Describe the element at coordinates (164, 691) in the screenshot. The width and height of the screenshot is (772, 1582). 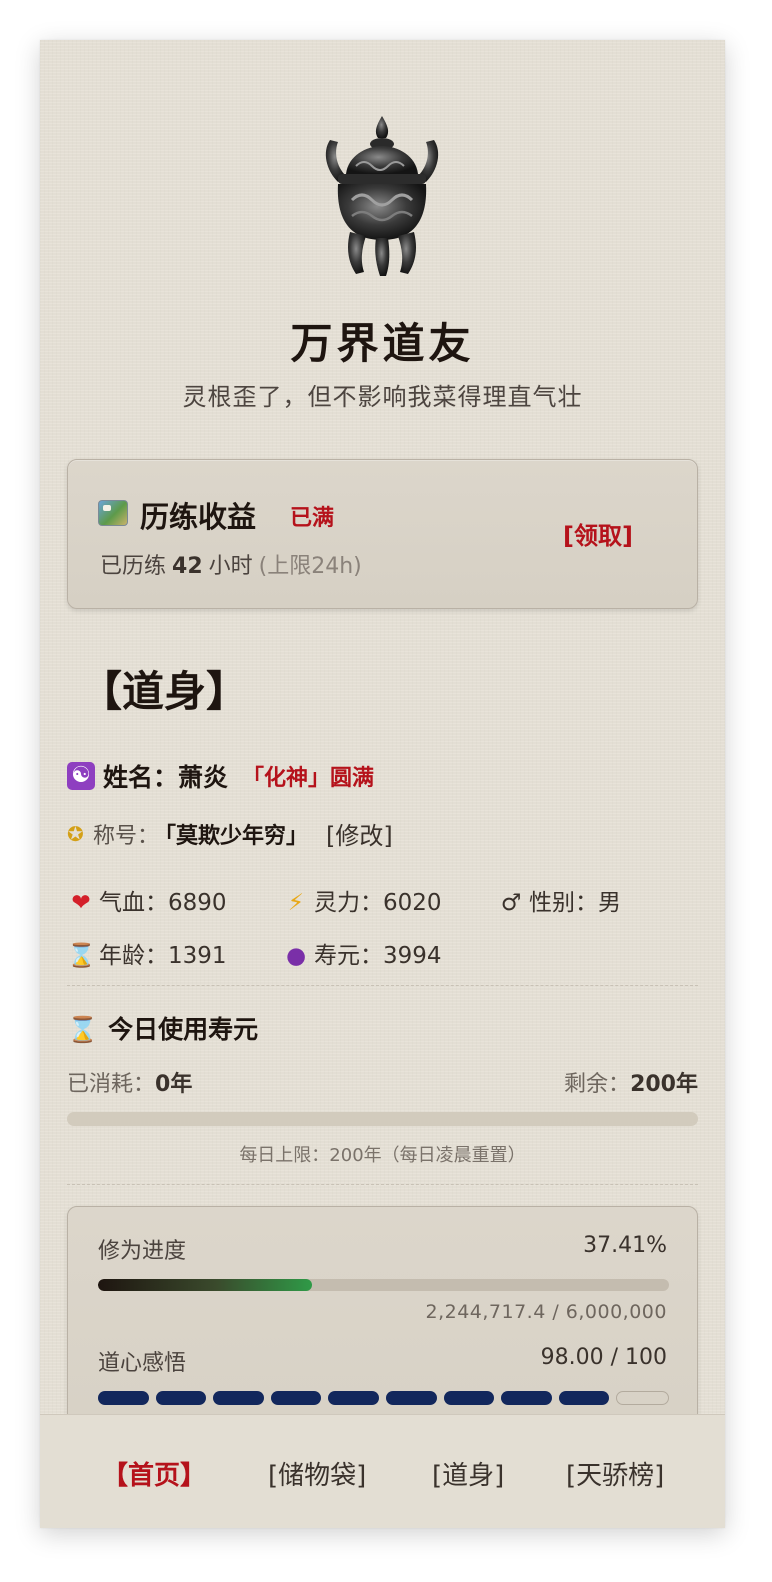
I see `section-title: 【道身】` at that location.